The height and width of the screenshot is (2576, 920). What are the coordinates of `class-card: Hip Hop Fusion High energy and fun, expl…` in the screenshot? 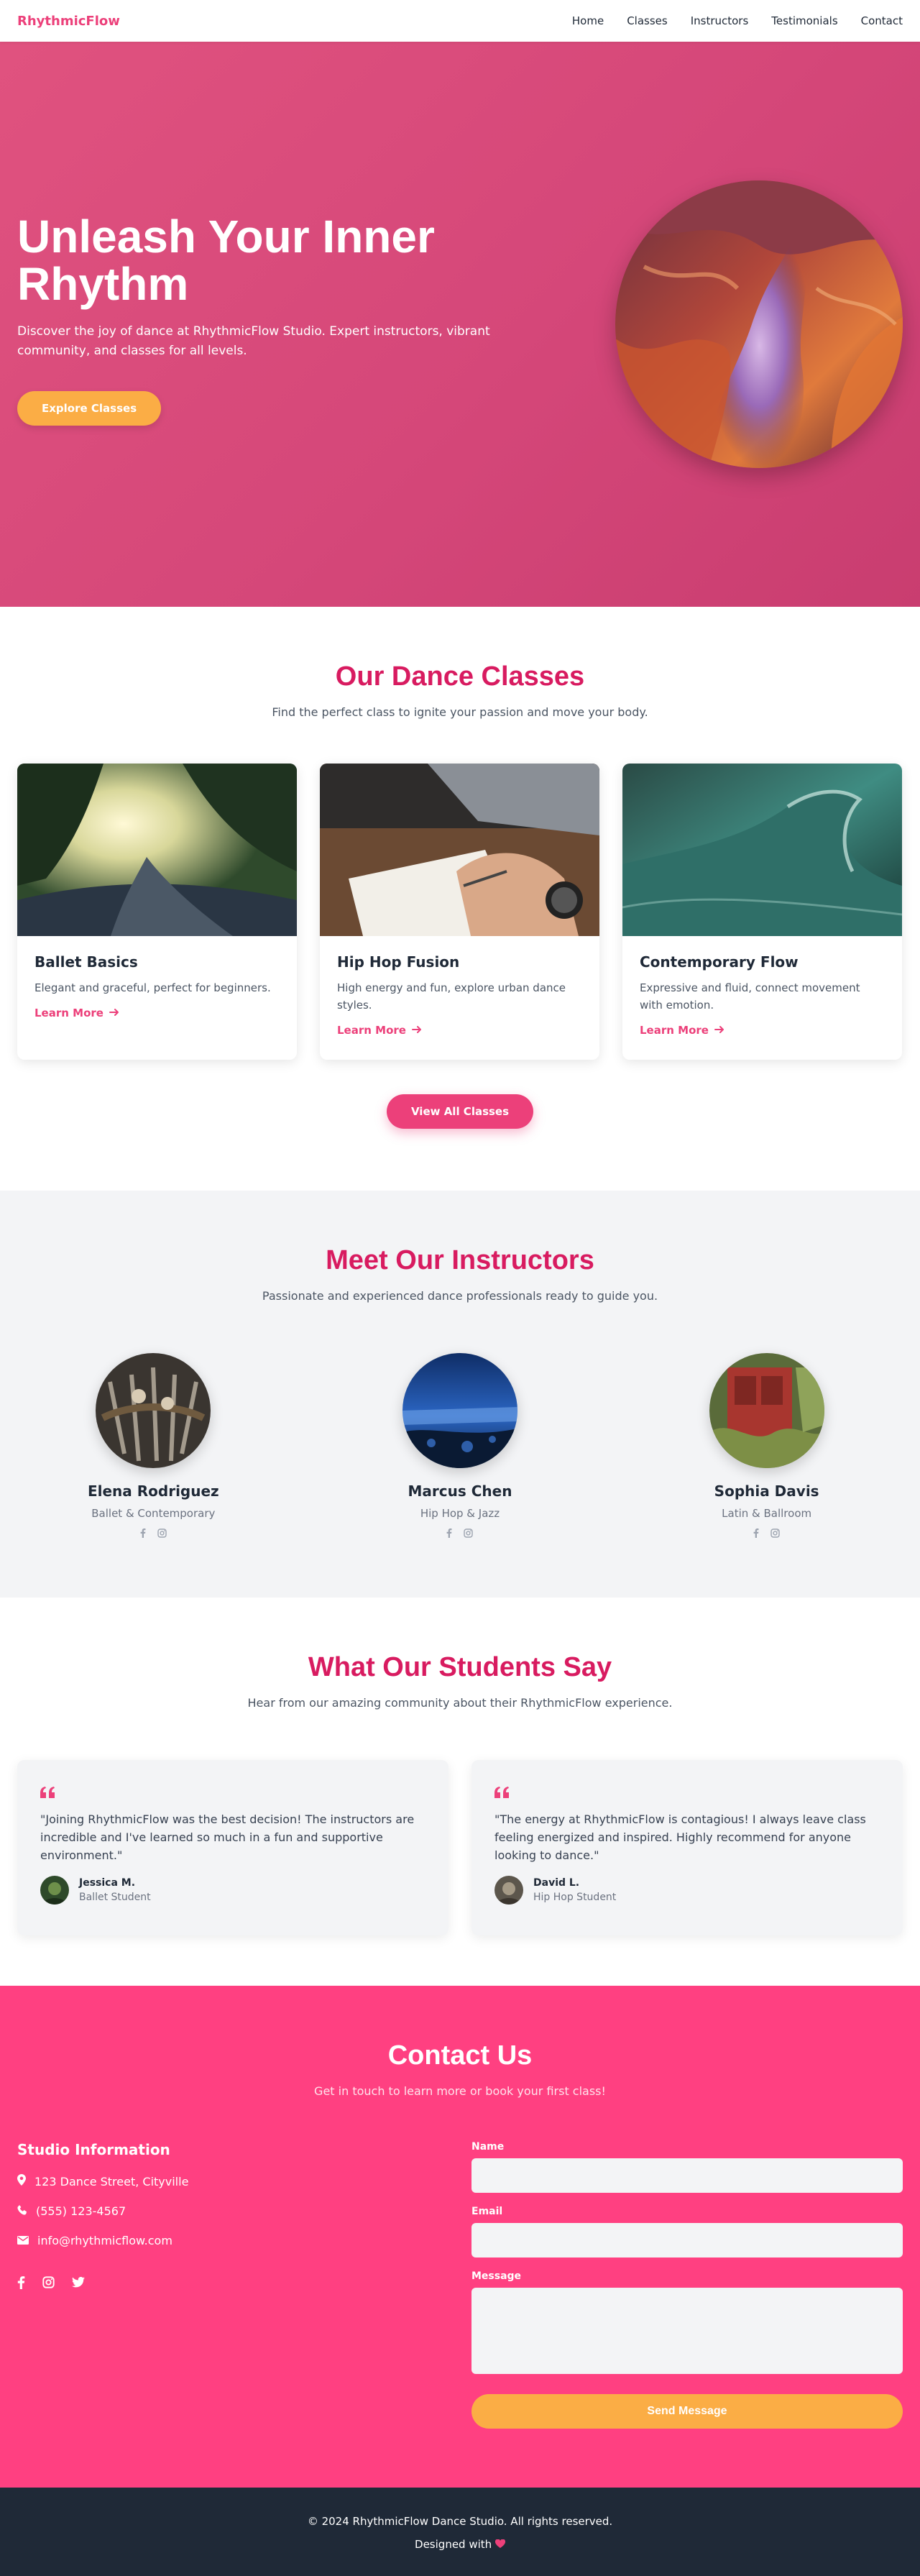 It's located at (459, 912).